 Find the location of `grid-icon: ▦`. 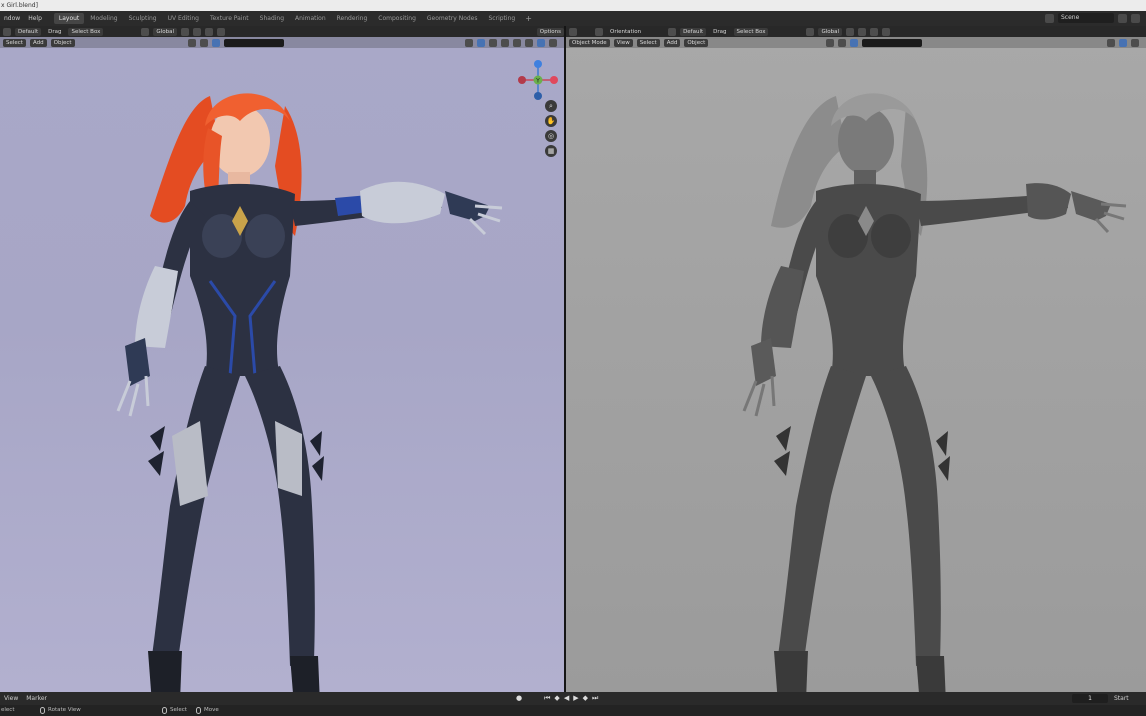

grid-icon: ▦ is located at coordinates (551, 151).